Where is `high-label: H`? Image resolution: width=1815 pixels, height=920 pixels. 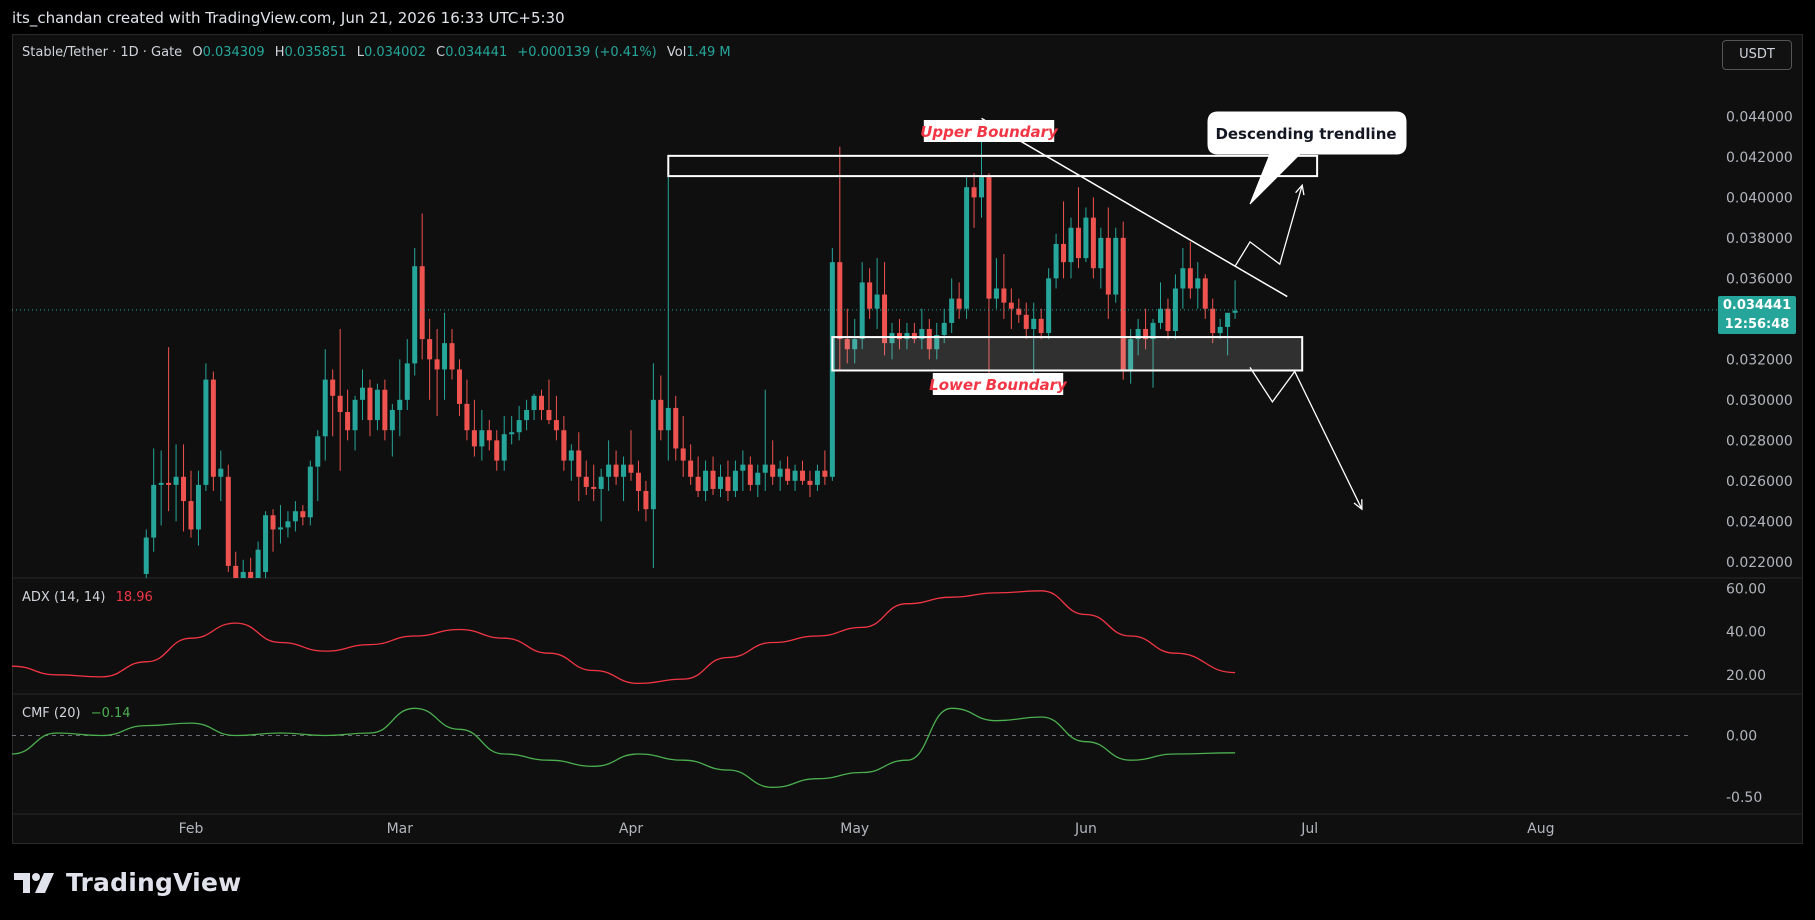 high-label: H is located at coordinates (279, 52).